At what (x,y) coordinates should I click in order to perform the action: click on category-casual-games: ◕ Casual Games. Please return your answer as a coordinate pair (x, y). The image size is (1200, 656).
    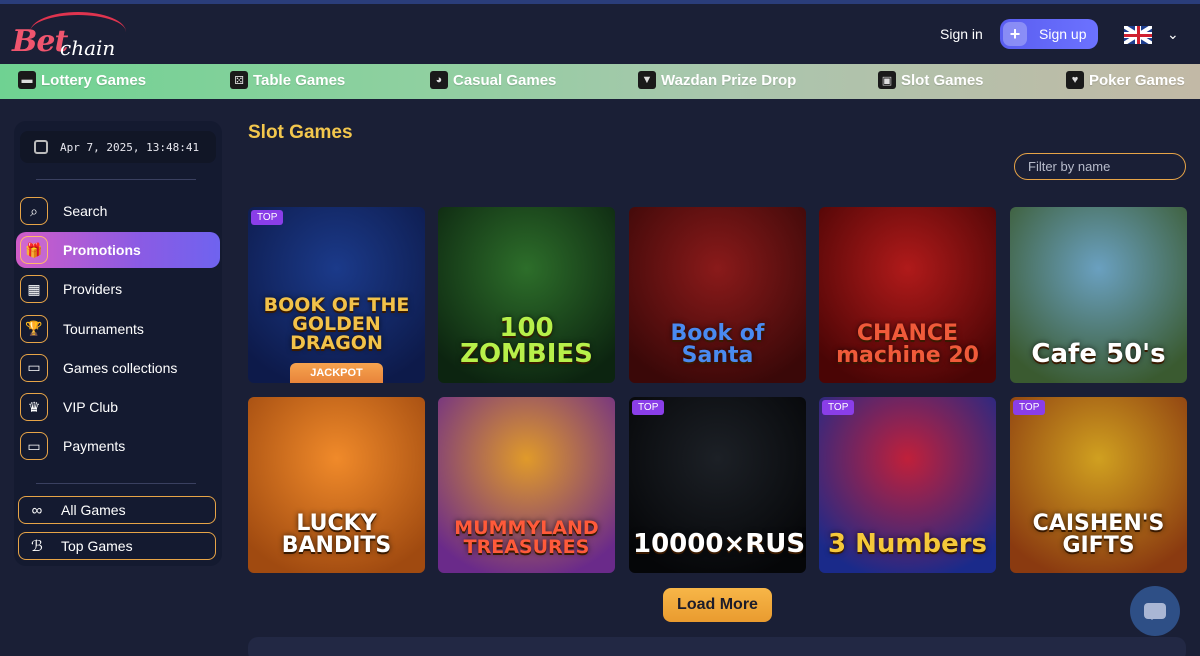
    Looking at the image, I should click on (493, 80).